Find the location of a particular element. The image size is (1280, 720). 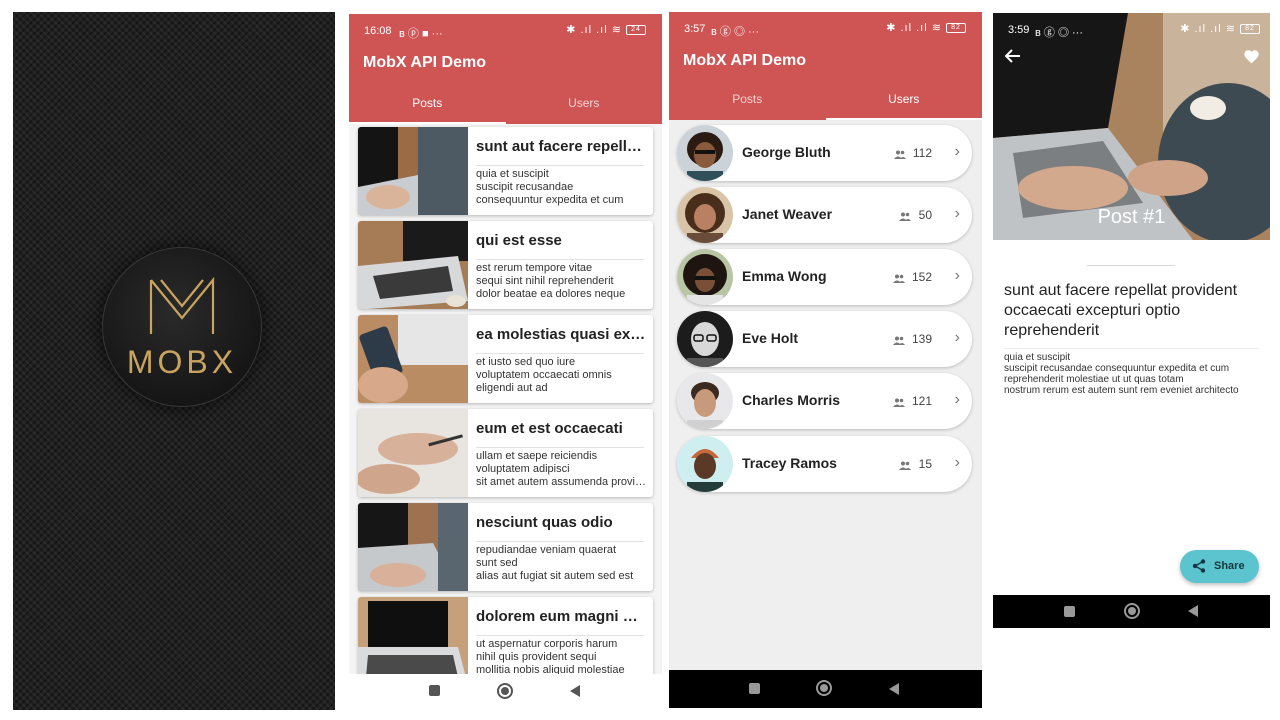

user-list-item: Eve Holt 139 › is located at coordinates (824, 339).